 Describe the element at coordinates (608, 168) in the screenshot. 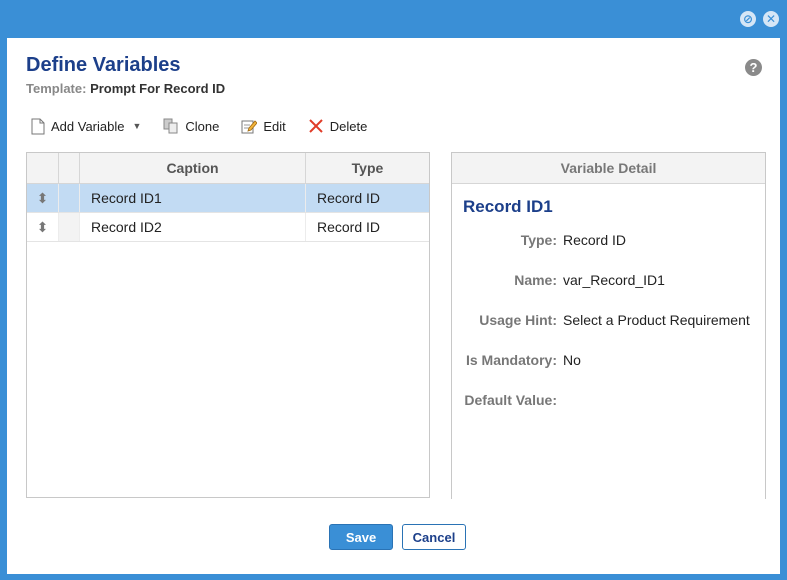

I see `detail-header: Variable Detail` at that location.